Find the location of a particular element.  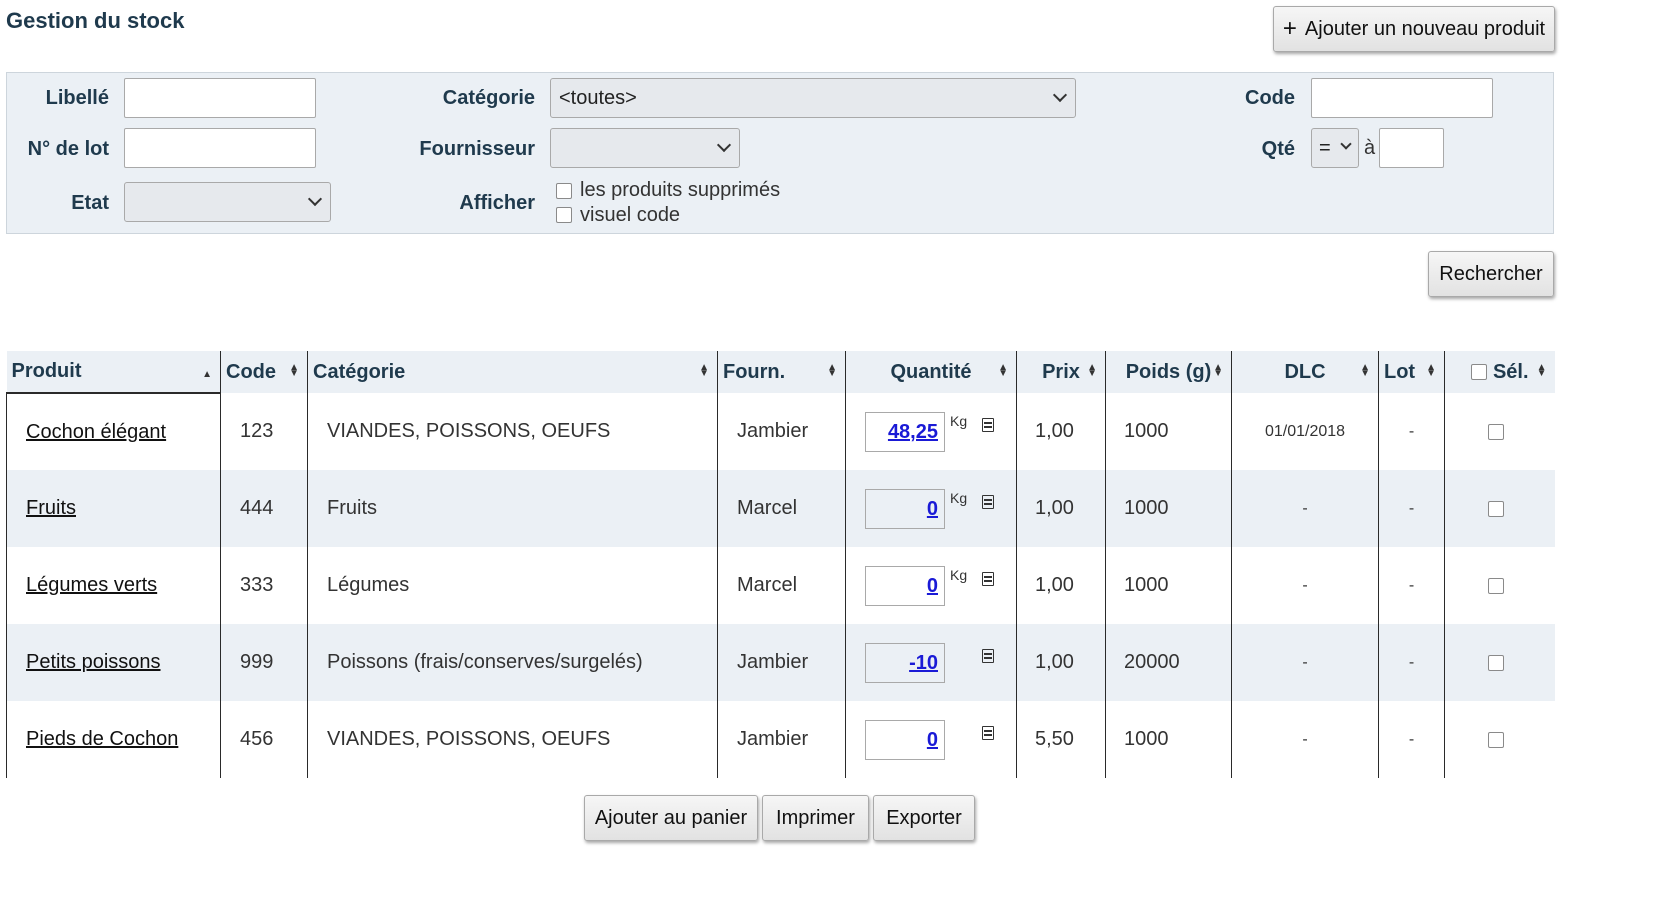

col-header-dlc-label: DLC is located at coordinates (1305, 371).